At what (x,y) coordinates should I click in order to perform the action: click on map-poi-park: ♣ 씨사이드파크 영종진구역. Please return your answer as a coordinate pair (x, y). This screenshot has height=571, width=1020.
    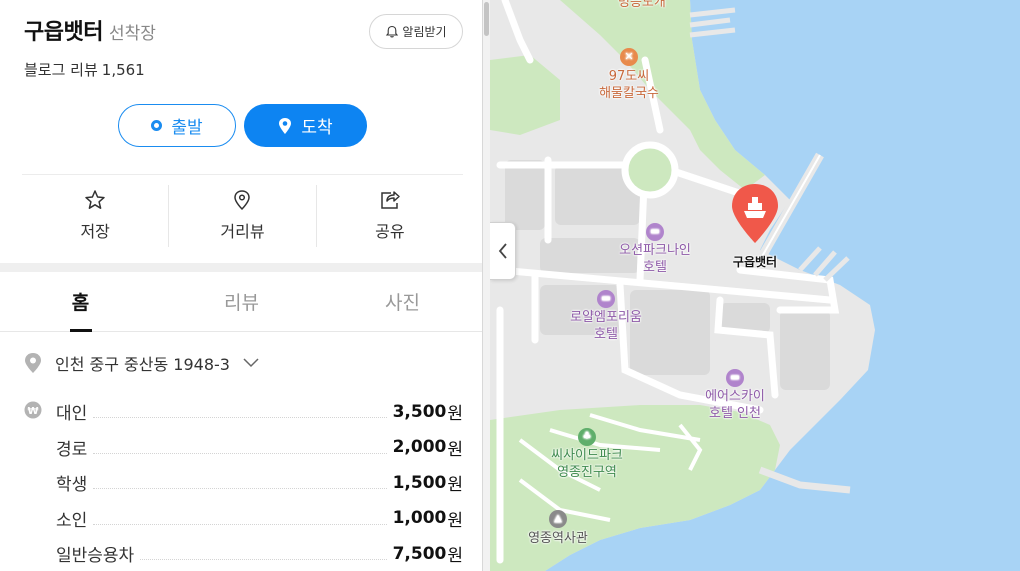
    Looking at the image, I should click on (587, 454).